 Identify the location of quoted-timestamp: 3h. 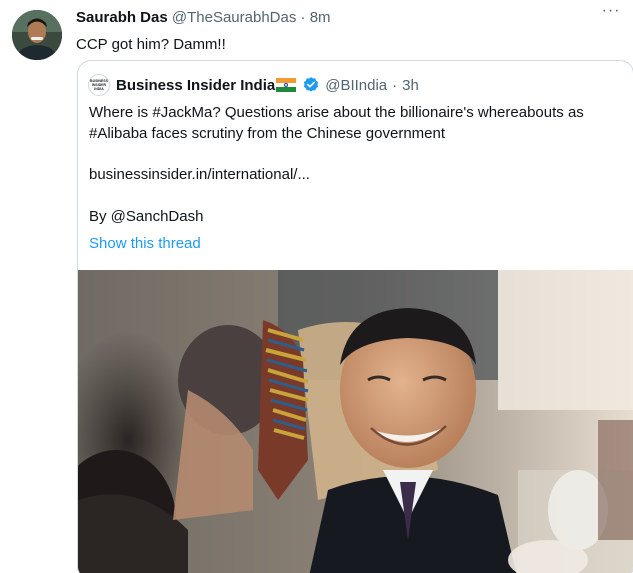
(410, 85).